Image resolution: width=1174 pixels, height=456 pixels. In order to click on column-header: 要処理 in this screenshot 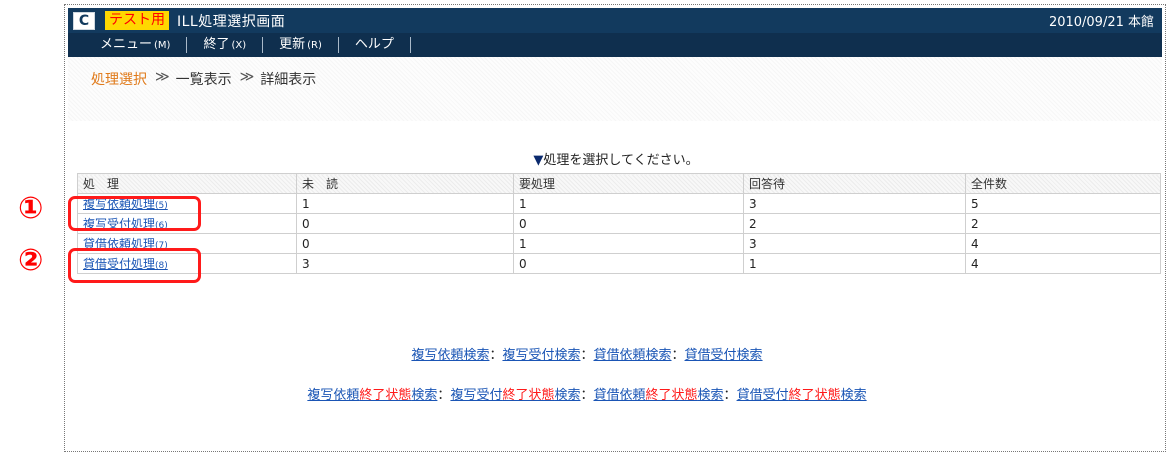, I will do `click(628, 183)`.